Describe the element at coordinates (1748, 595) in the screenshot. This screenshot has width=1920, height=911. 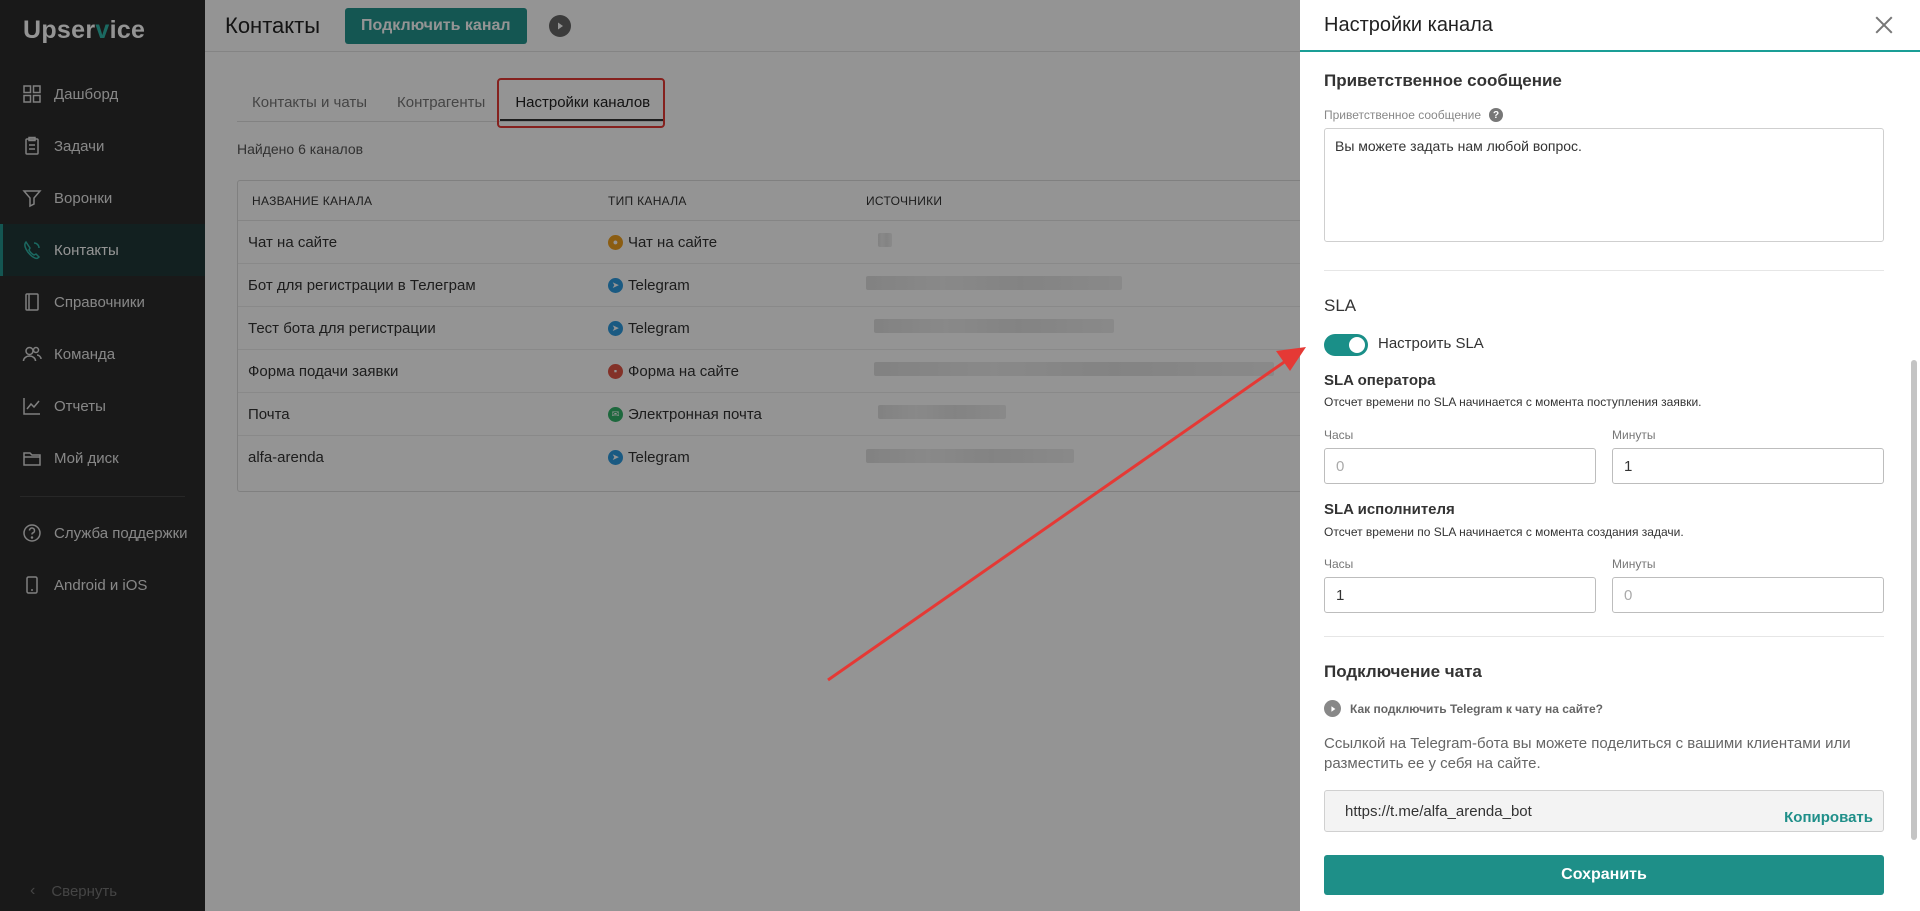
I see `executor-minutes-input` at that location.